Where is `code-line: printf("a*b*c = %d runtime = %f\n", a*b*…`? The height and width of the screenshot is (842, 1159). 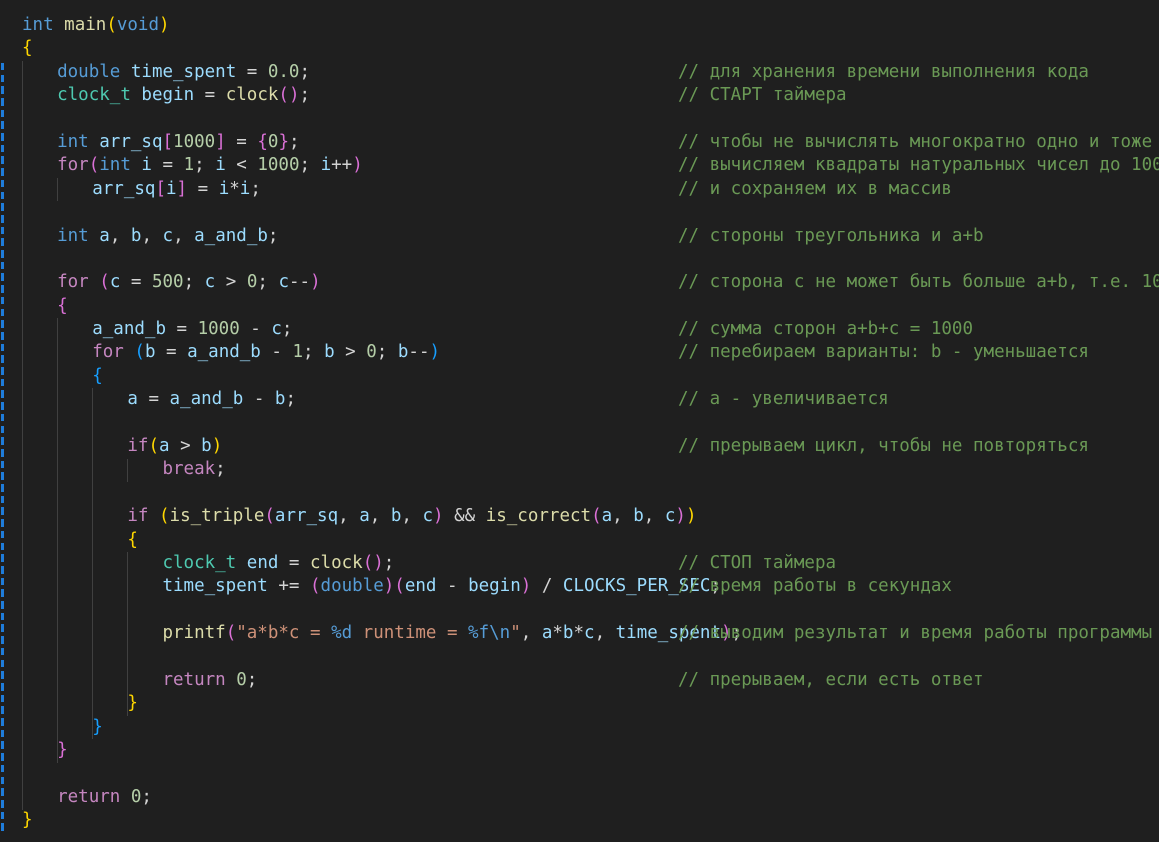 code-line: printf("a*b*c = %d runtime = %f\n", a*b*… is located at coordinates (371, 633).